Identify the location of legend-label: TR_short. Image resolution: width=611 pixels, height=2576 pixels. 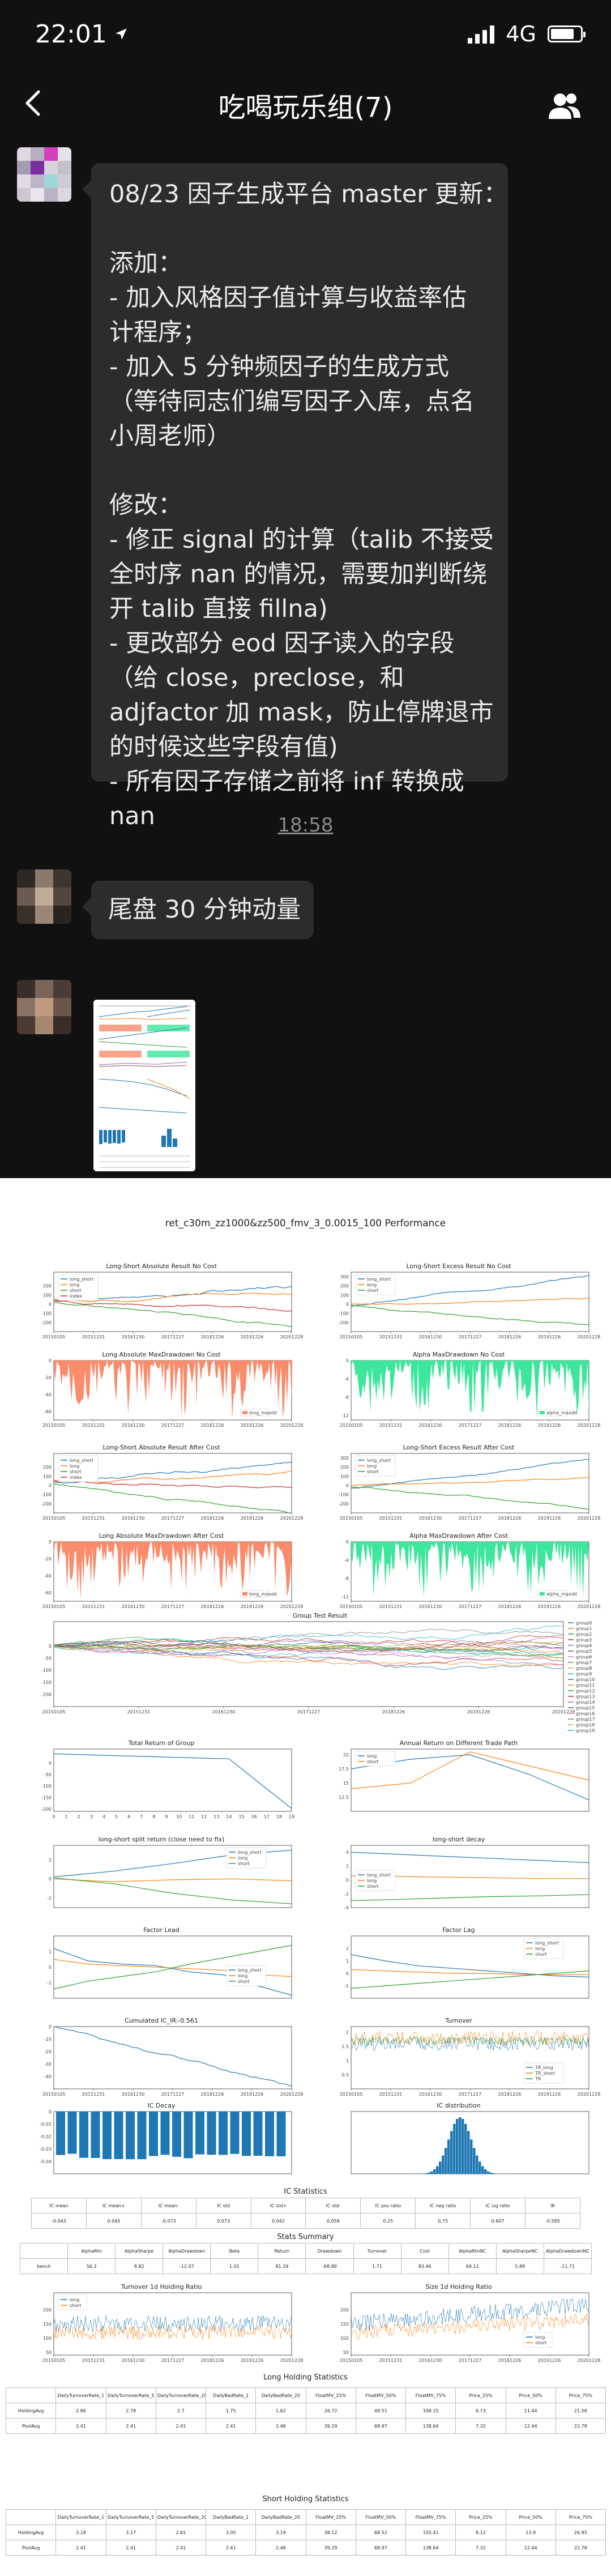
(545, 2073).